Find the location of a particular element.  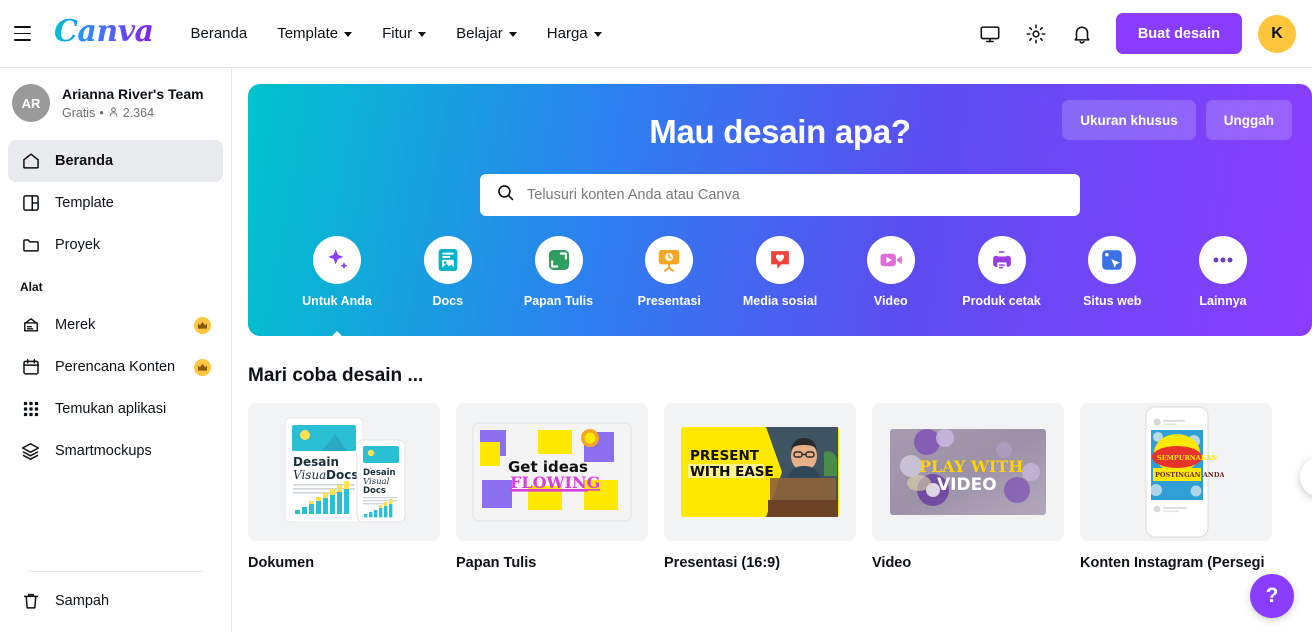

hero-action-buttons: Ukuran khusus Unggah is located at coordinates (1177, 120).